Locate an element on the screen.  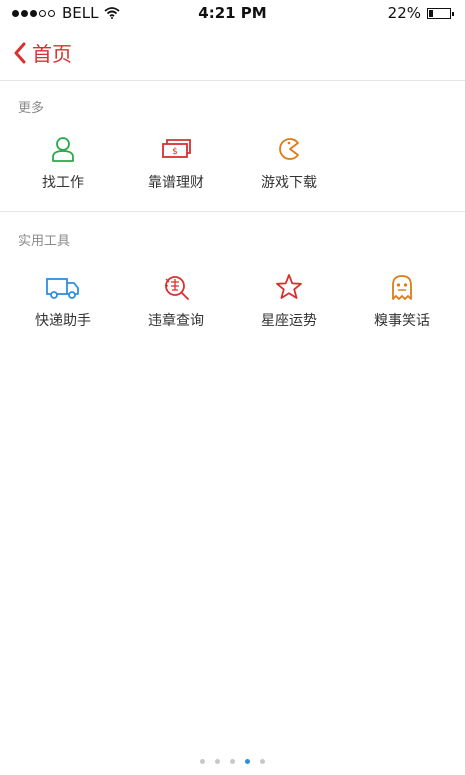
grid-item-finance: $ 靠谱理财 is located at coordinates (176, 163).